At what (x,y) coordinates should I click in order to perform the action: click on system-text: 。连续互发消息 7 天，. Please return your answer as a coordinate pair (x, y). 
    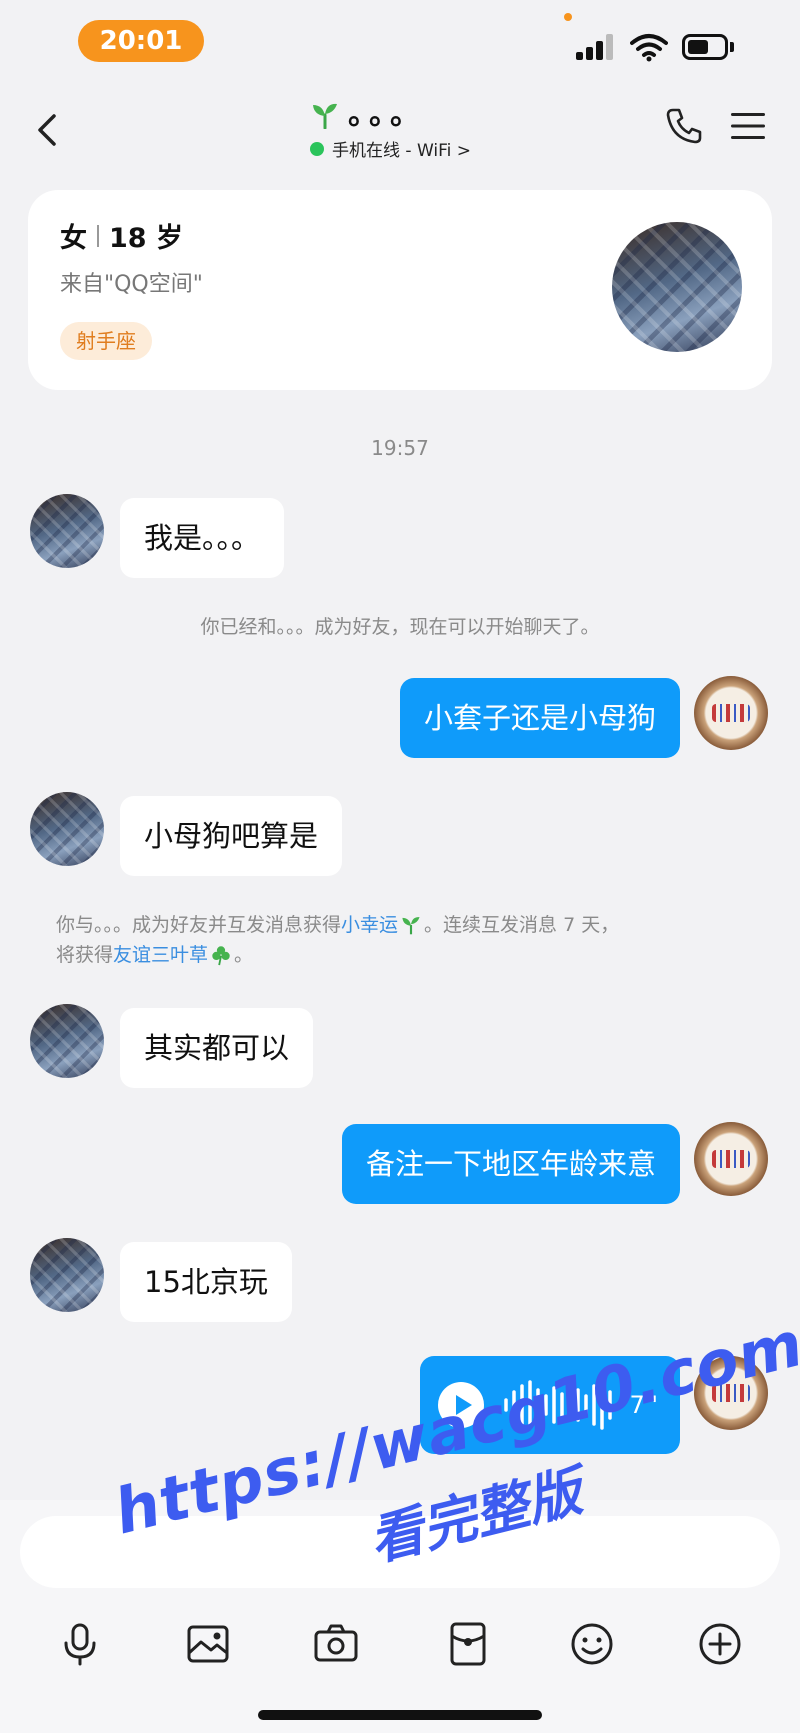
    Looking at the image, I should click on (522, 925).